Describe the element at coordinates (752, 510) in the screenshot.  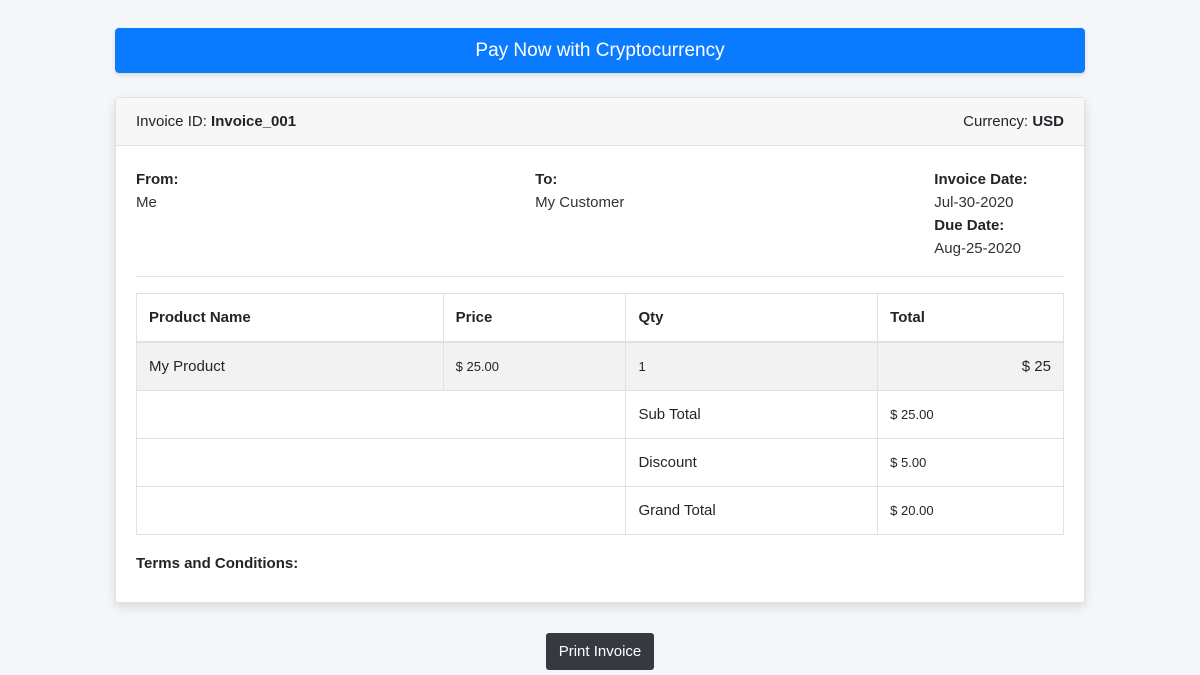
I see `grand-total-label: Grand Total` at that location.